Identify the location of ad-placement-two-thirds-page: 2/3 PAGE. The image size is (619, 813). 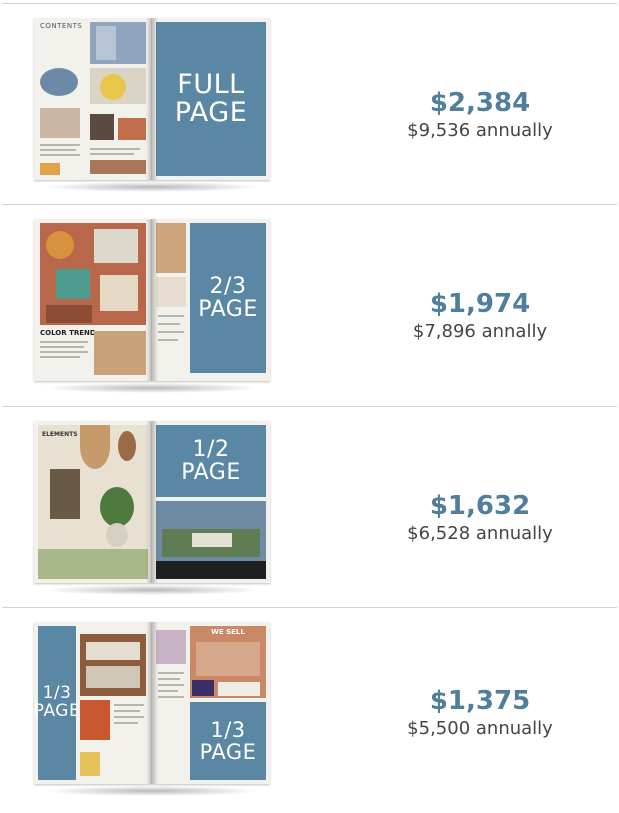
(228, 298).